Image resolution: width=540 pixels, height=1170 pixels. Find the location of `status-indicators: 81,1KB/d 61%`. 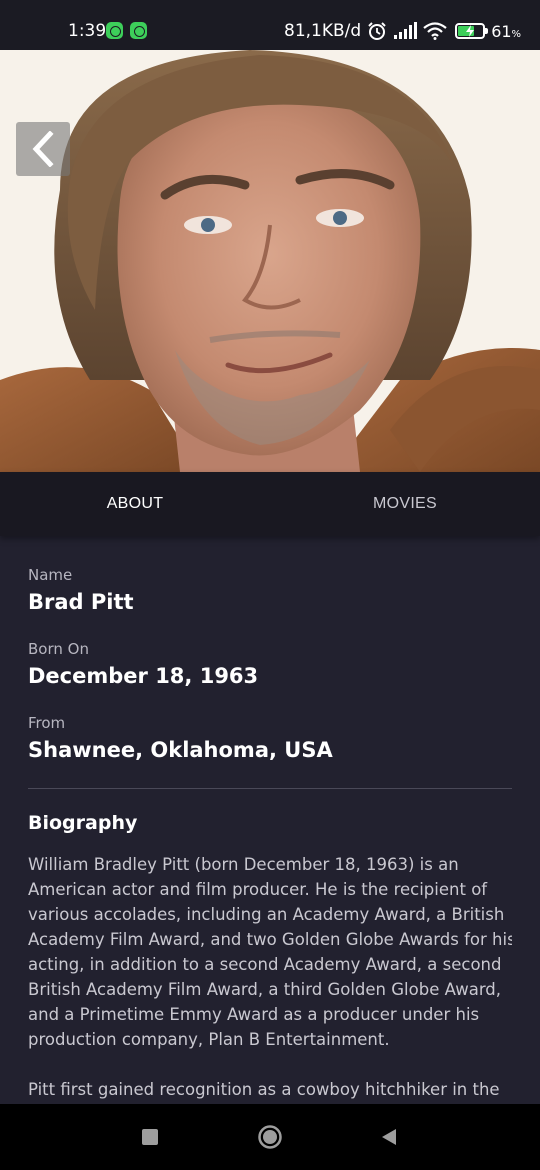

status-indicators: 81,1KB/d 61% is located at coordinates (402, 31).